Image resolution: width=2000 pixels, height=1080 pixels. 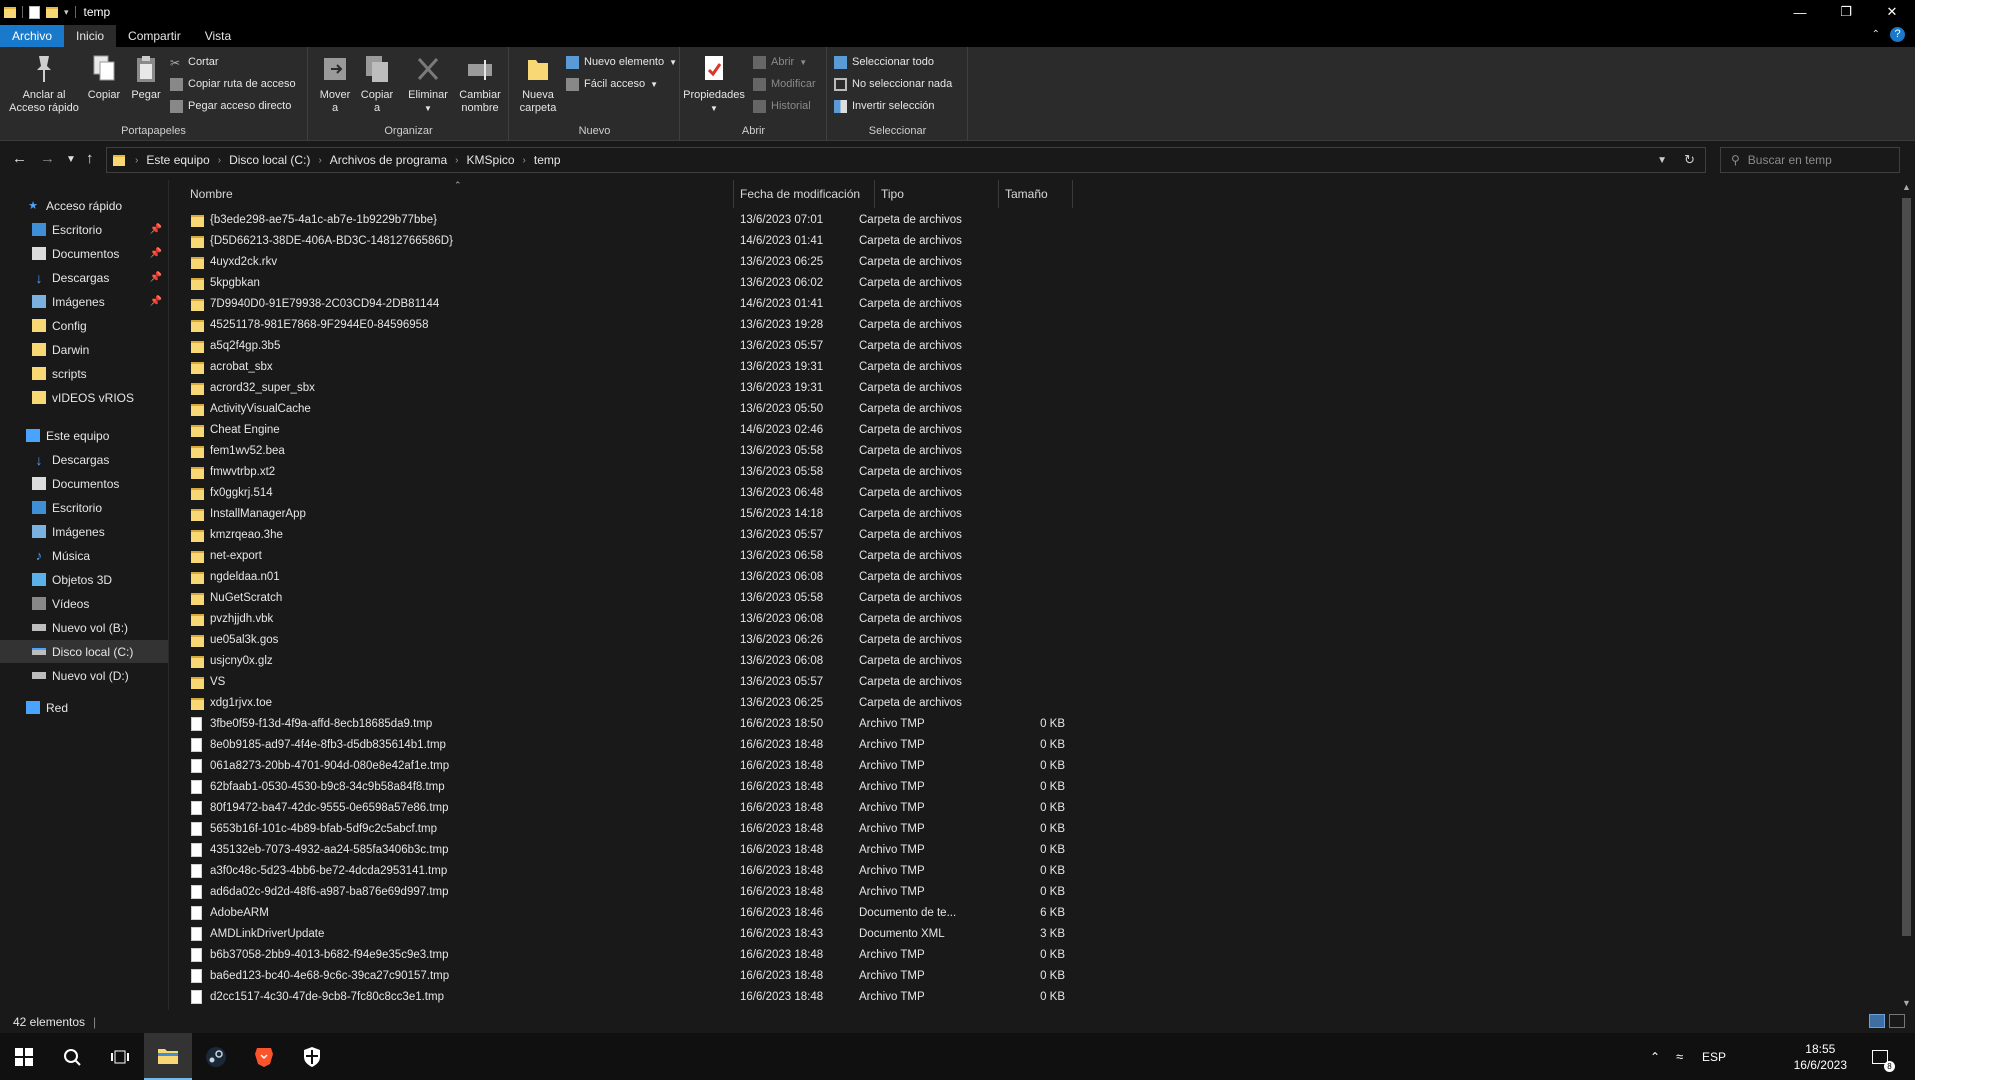 What do you see at coordinates (388, 160) in the screenshot?
I see `breadcrumb-archivos-de-programa: Archivos de programa` at bounding box center [388, 160].